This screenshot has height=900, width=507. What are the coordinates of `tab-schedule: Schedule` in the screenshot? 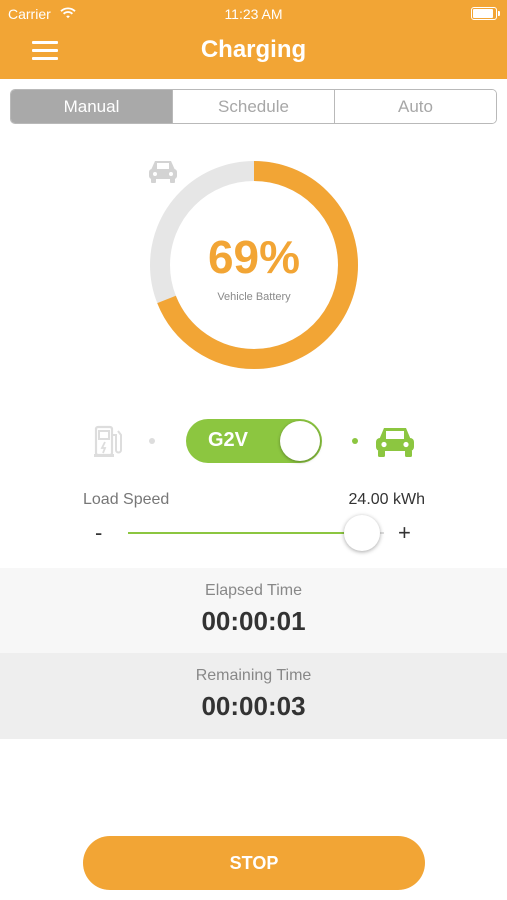 It's located at (253, 106).